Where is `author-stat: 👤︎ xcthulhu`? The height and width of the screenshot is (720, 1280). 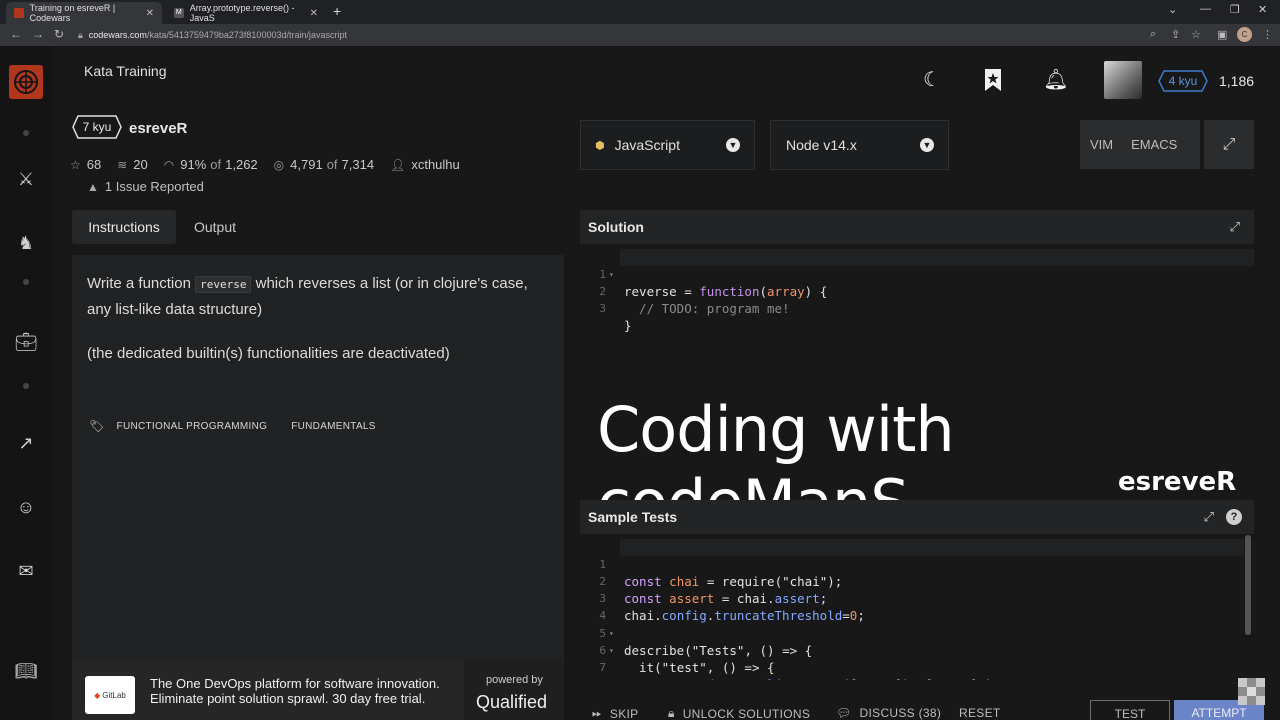 author-stat: 👤︎ xcthulhu is located at coordinates (425, 164).